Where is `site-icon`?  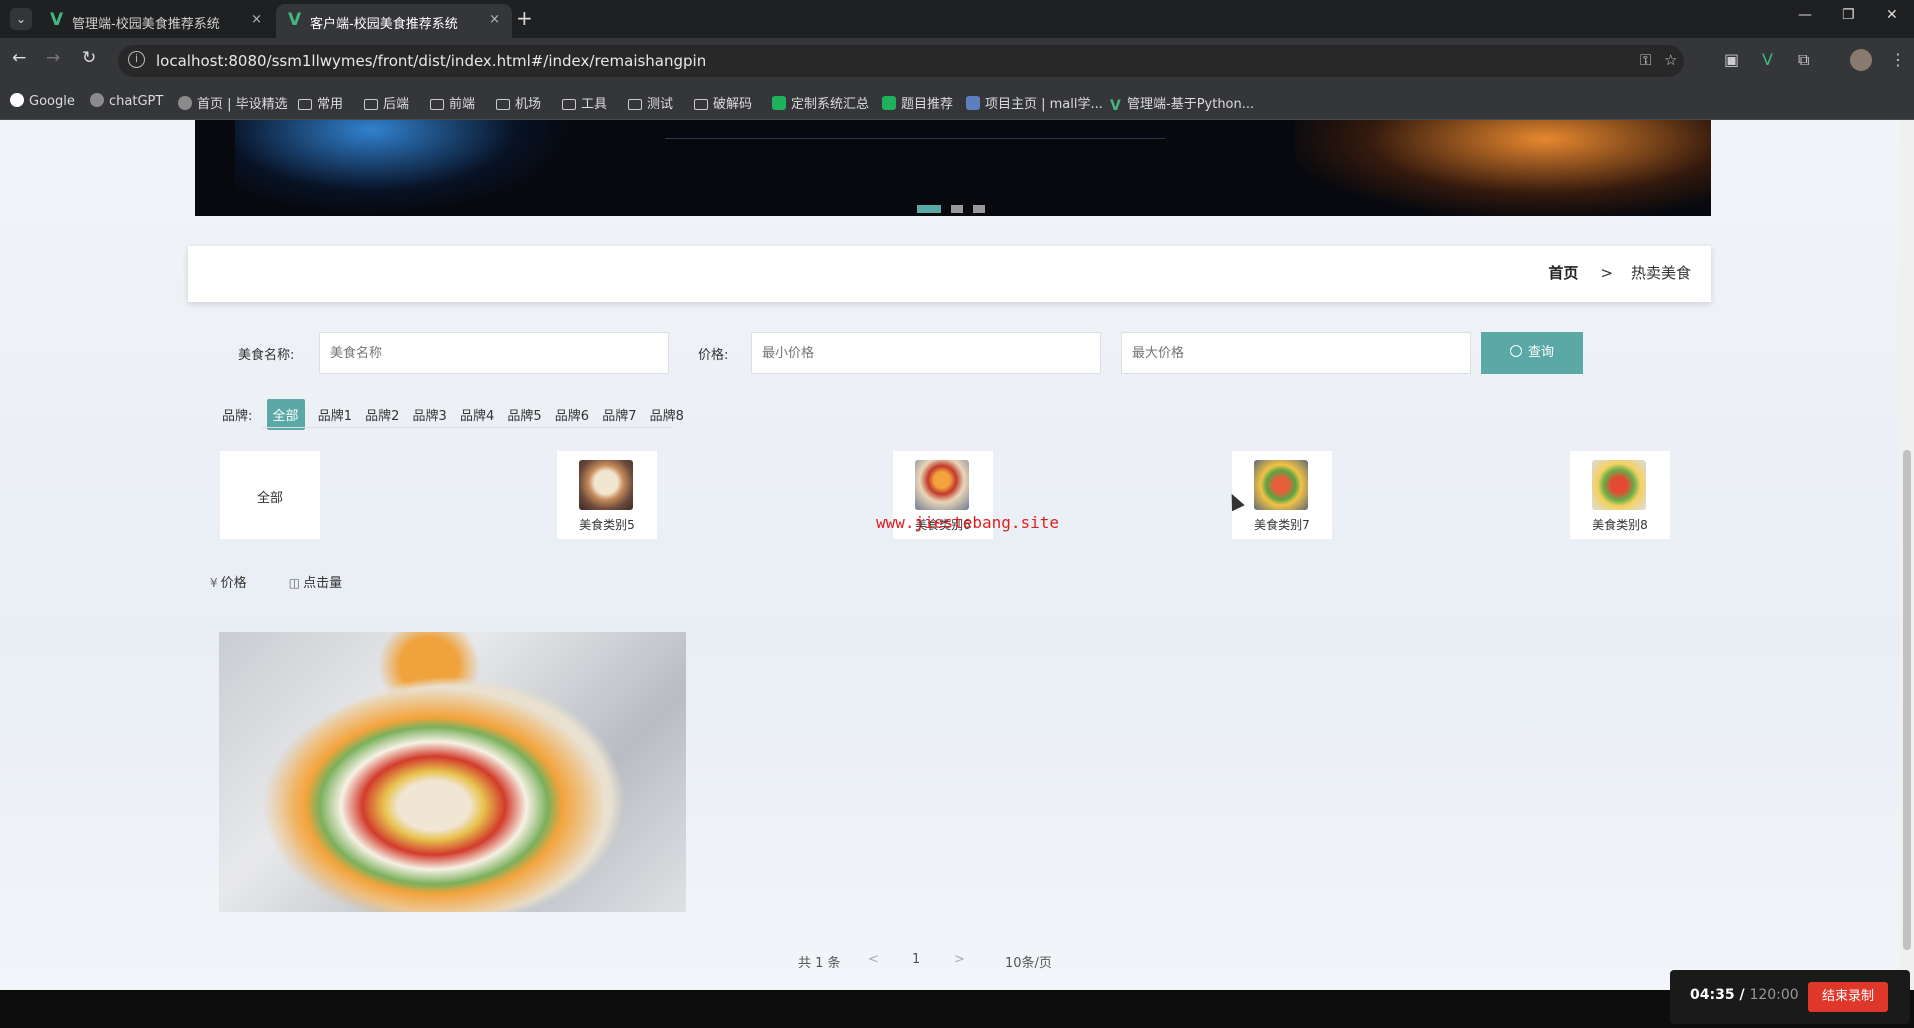
site-icon is located at coordinates (185, 103).